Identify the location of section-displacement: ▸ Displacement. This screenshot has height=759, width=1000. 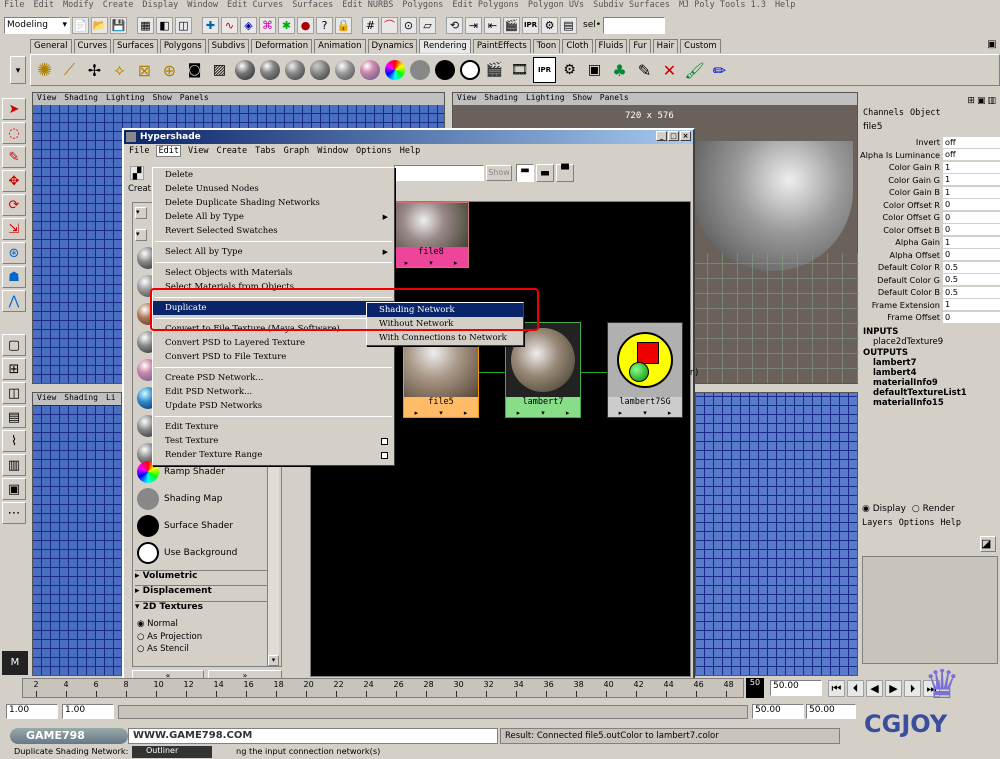
(203, 593).